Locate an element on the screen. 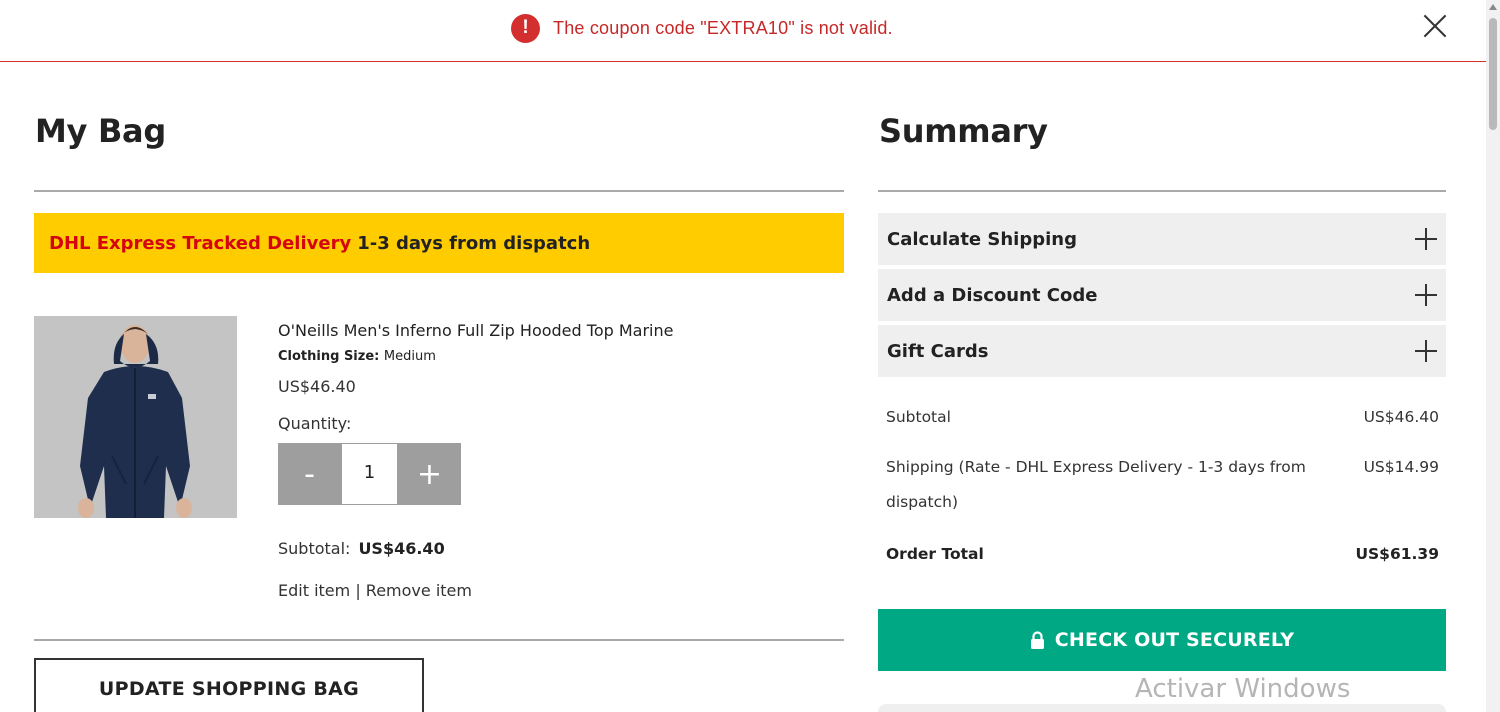 The image size is (1500, 712). quantity-input: 1 is located at coordinates (369, 474).